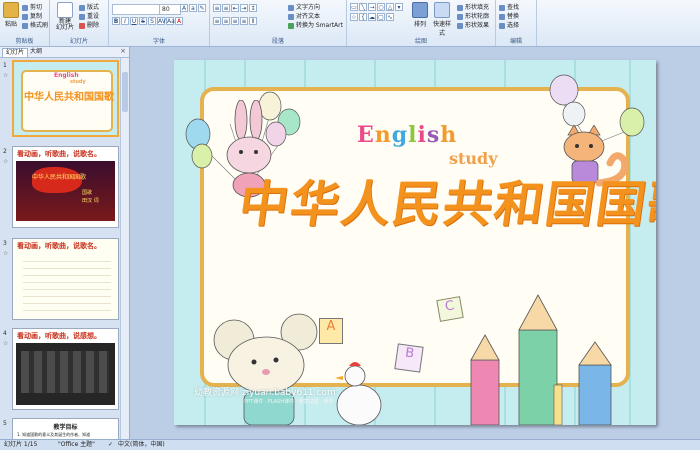 Image resolution: width=700 pixels, height=450 pixels. I want to click on slide-thumb-image: 看动画，听歌曲，说歌名。 中华人民共和国国歌 国歌 田汉 词, so click(65, 187).